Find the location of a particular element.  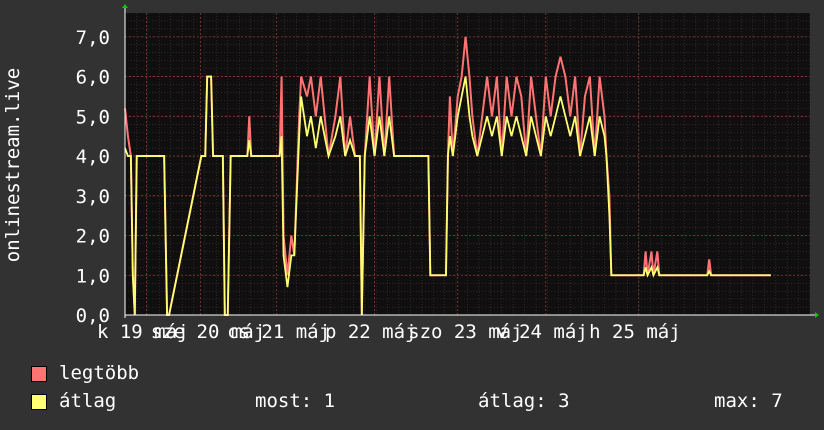

x-axis-arrow is located at coordinates (817, 315).